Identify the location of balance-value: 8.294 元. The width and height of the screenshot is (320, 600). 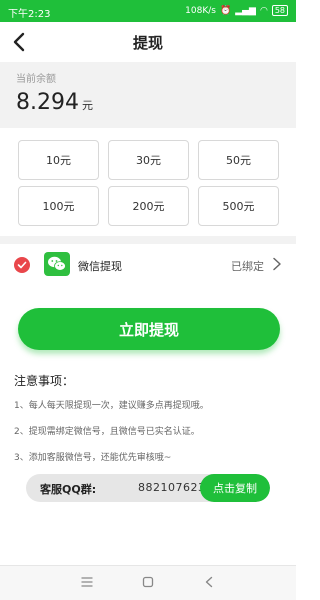
(54, 102).